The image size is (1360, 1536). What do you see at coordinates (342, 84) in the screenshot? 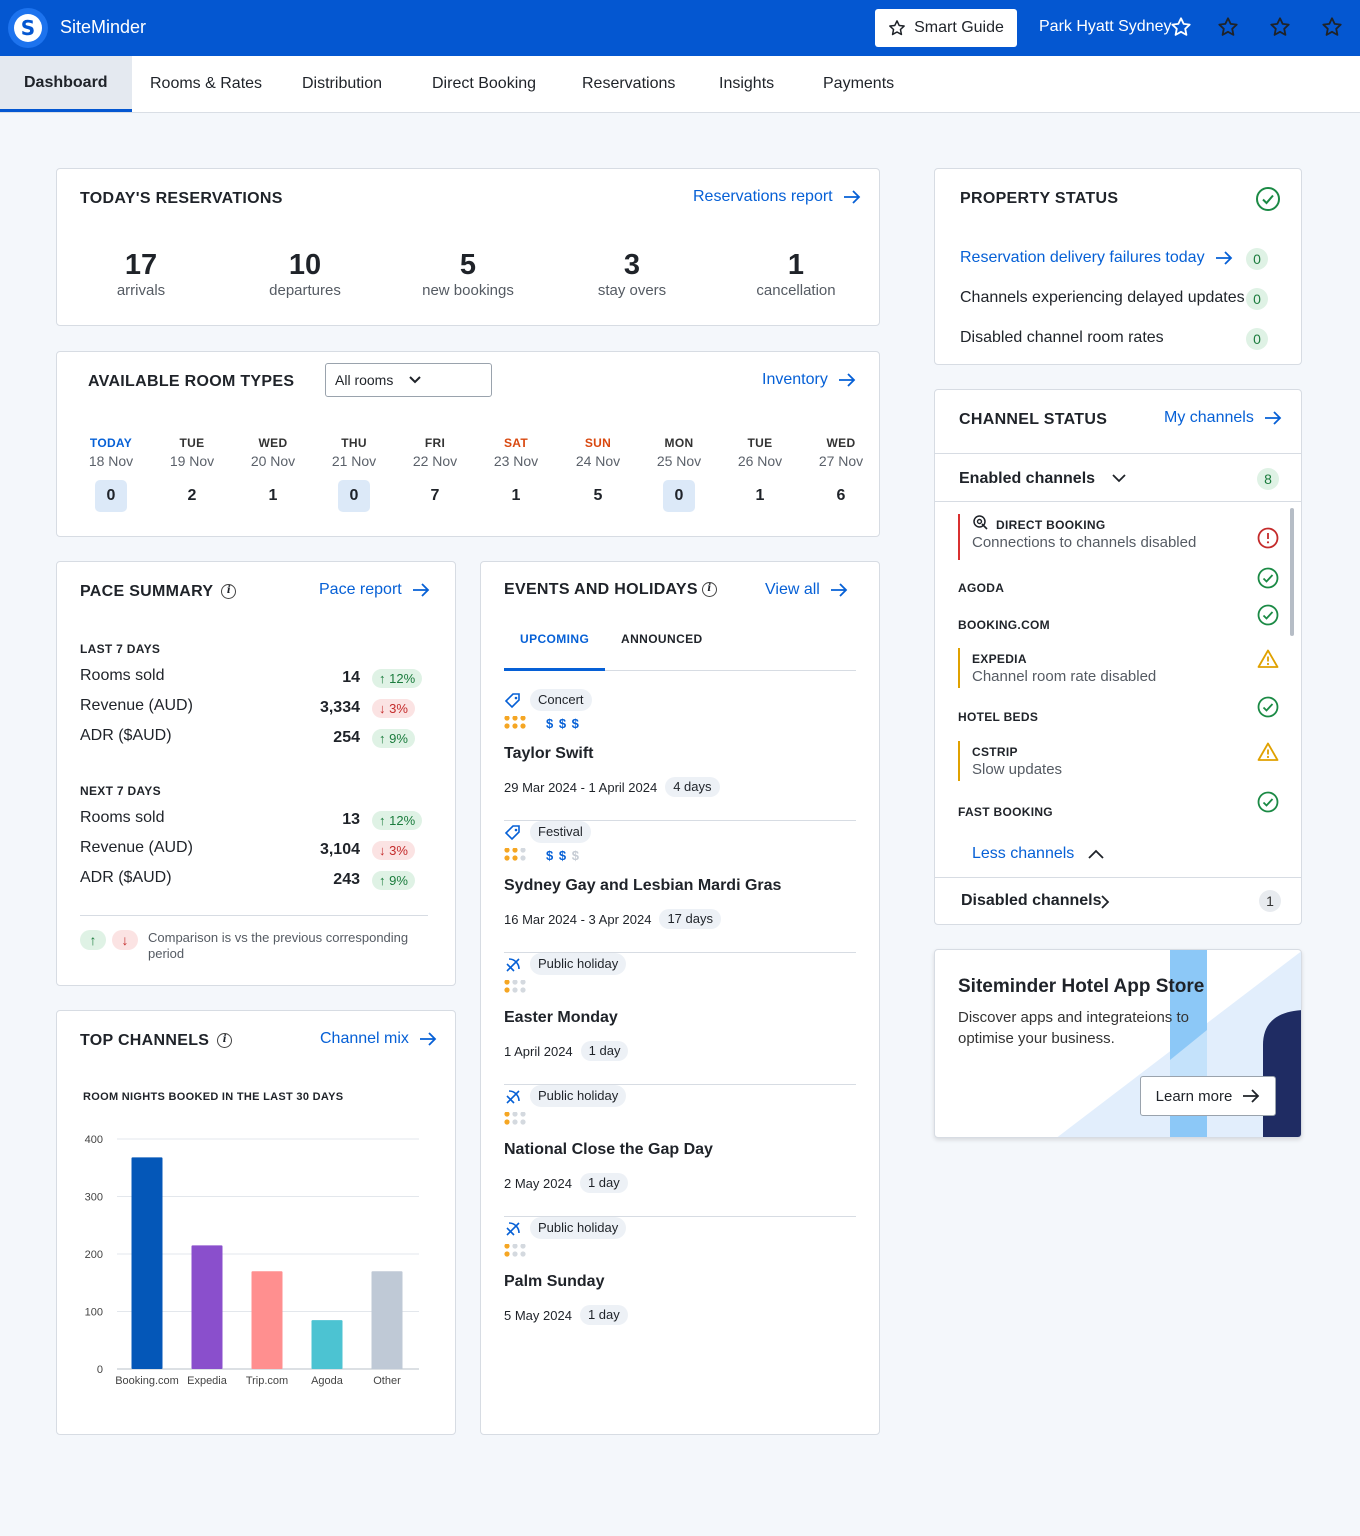
I see `tab-distribution: Distribution` at bounding box center [342, 84].